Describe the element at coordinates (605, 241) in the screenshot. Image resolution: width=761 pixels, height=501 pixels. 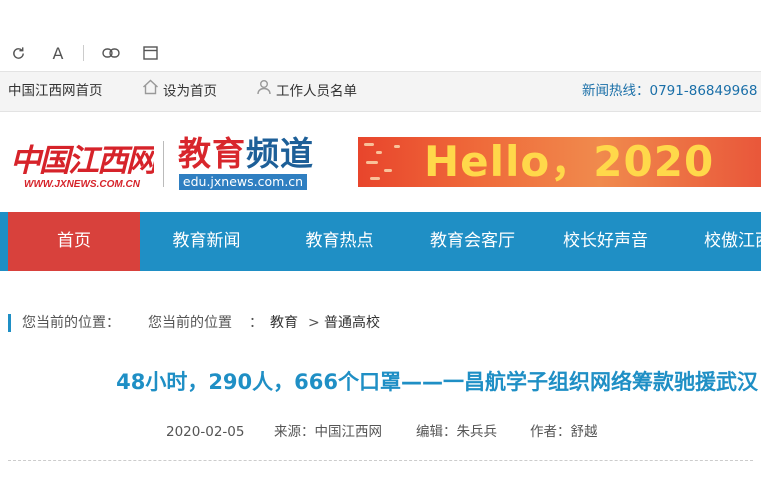
I see `nav-item-principal-voice: 校长好声音` at that location.